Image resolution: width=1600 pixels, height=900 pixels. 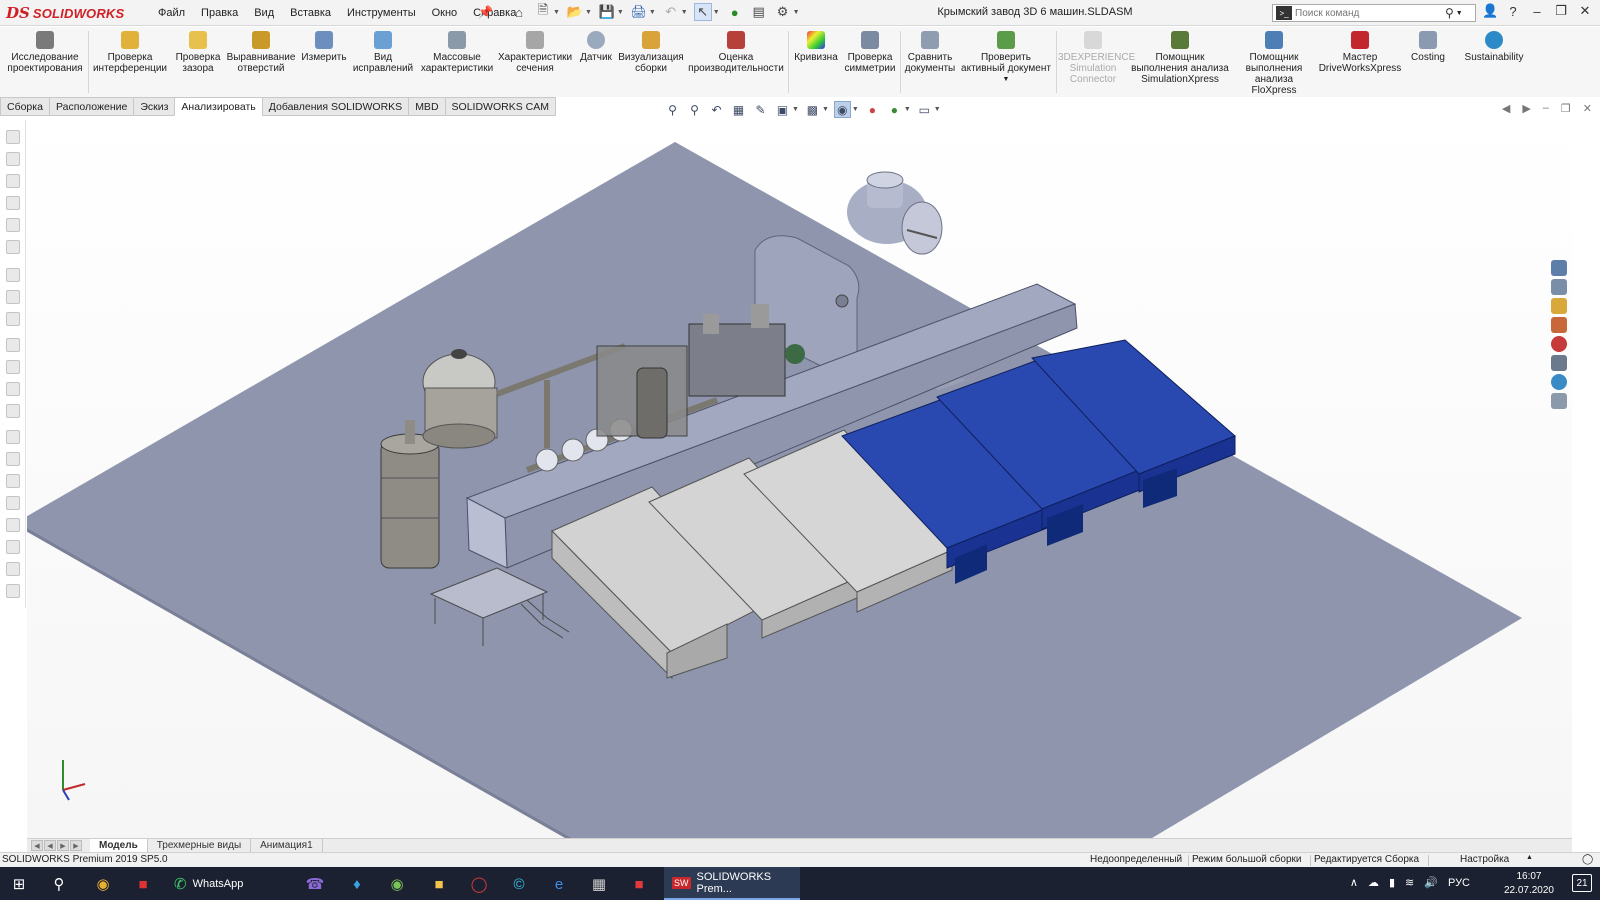 I want to click on tab-assembly: Сборка, so click(x=24, y=106).